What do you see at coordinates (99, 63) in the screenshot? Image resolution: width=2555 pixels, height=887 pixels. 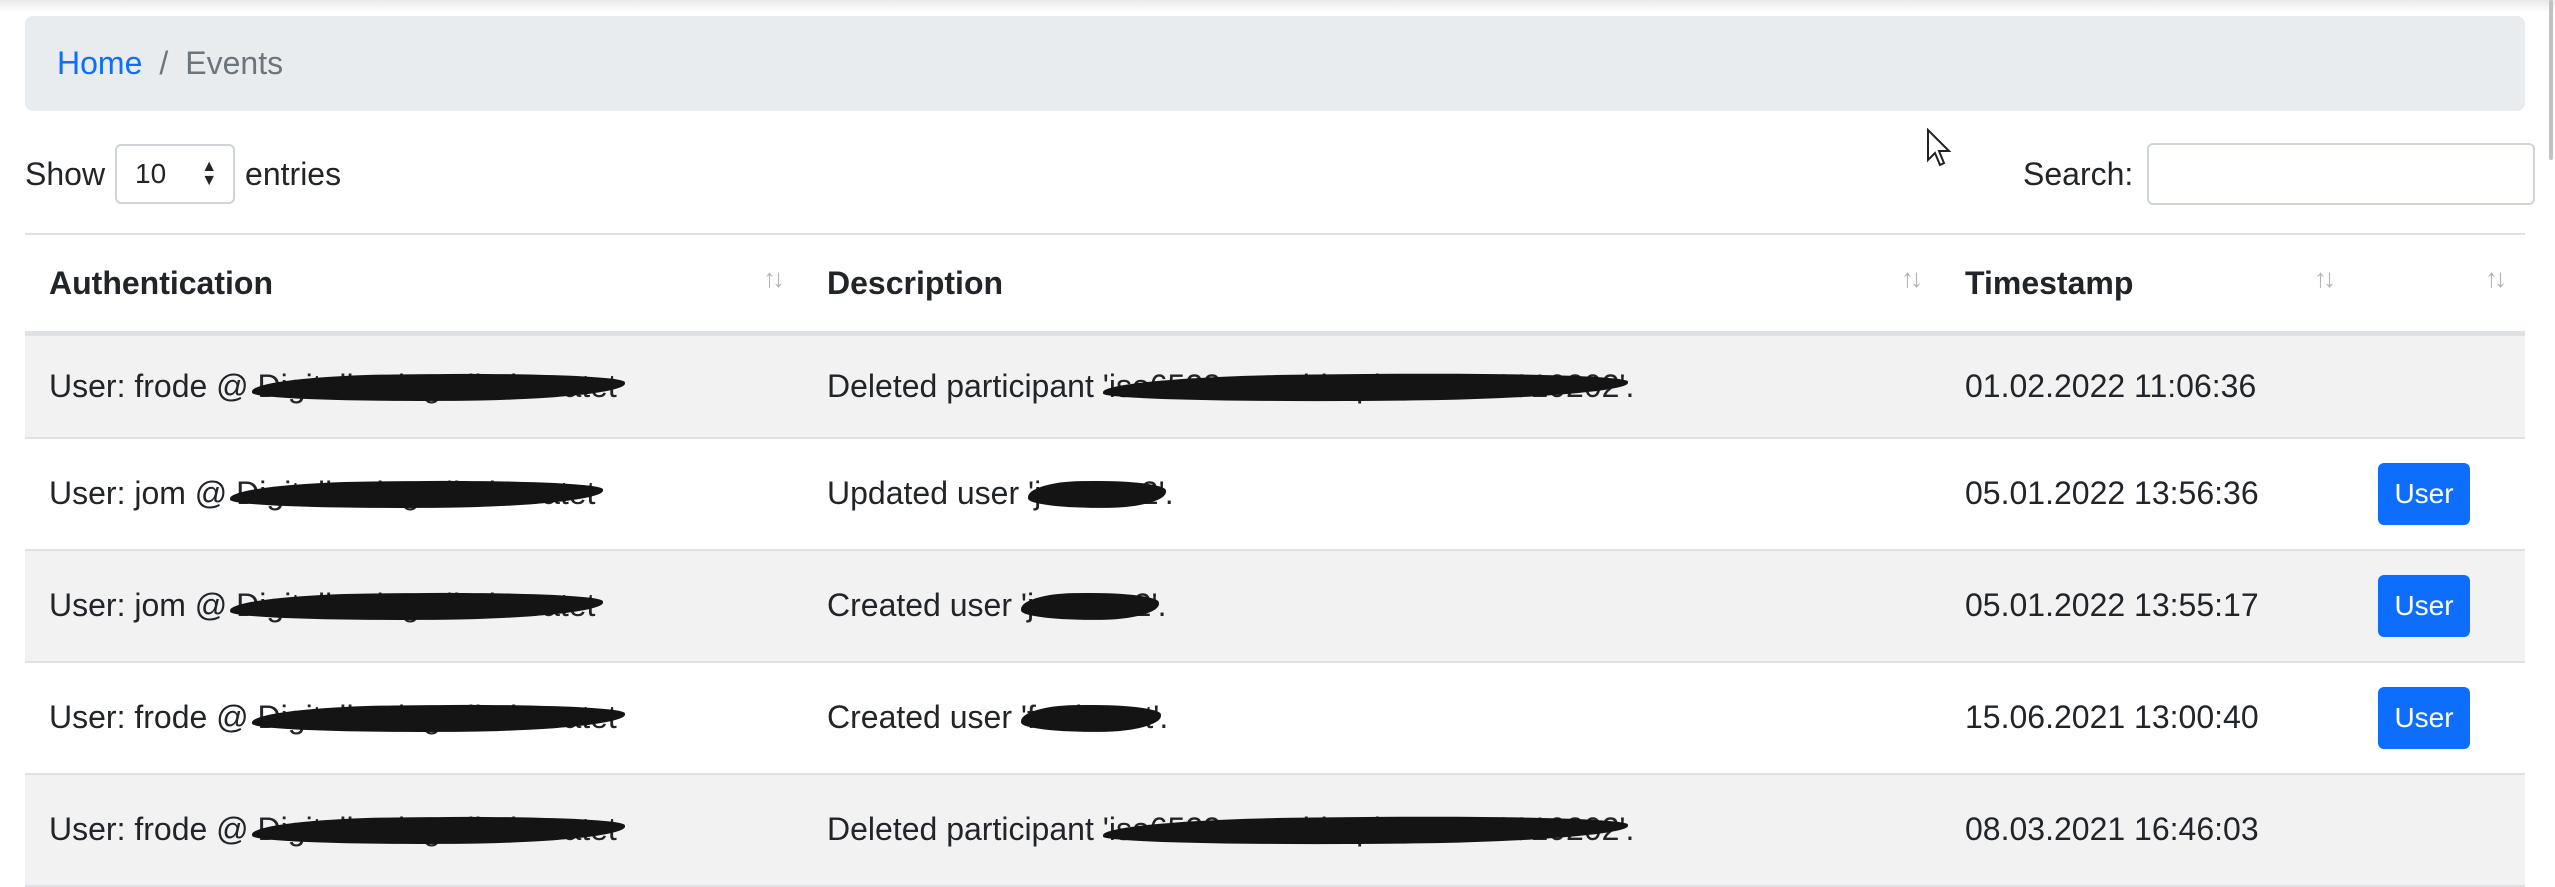 I see `breadcrumb-home-link: Home` at bounding box center [99, 63].